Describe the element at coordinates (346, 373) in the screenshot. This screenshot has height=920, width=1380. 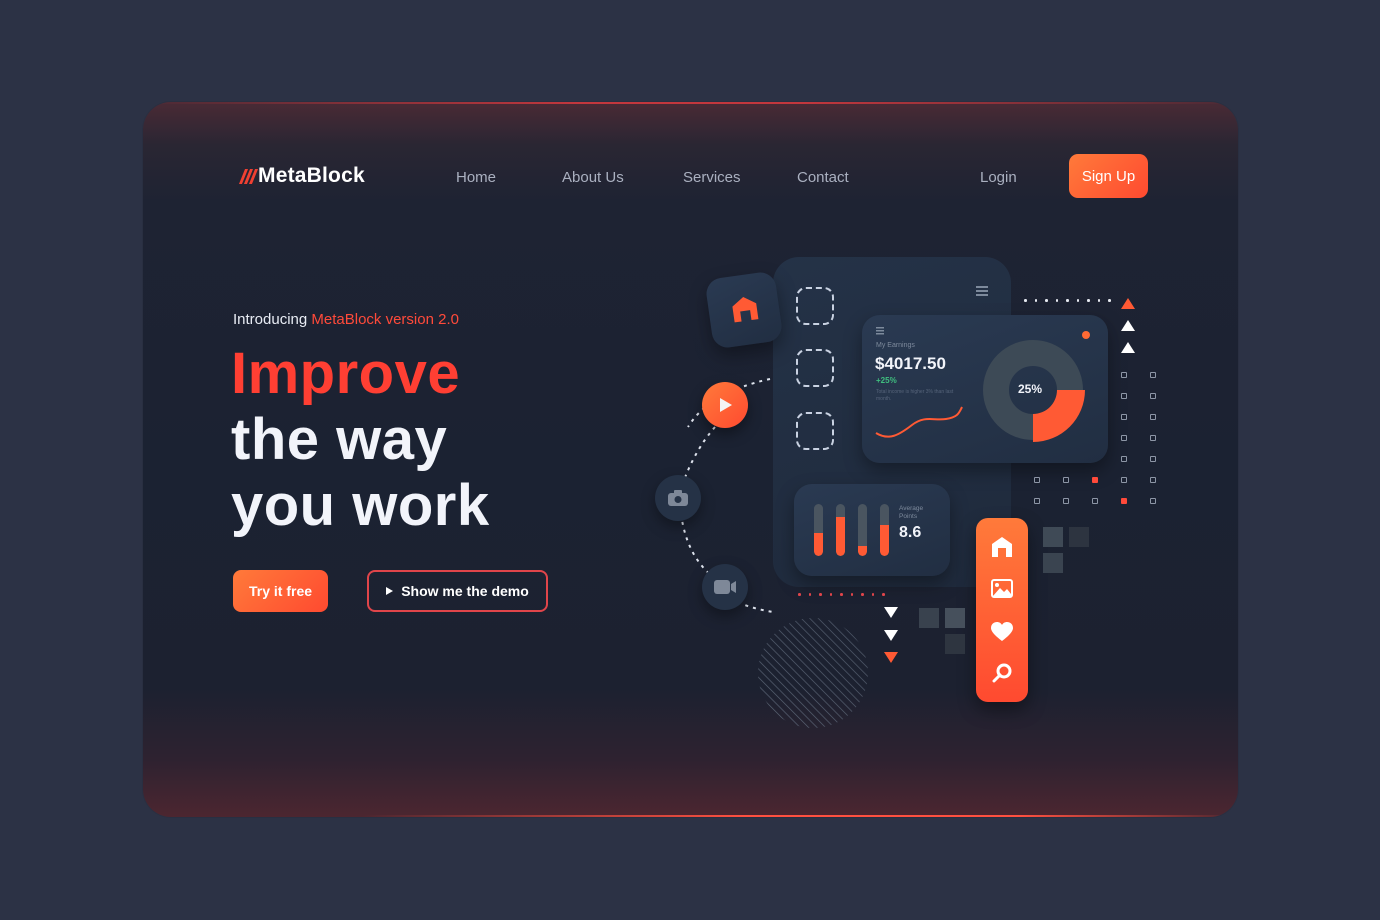
I see `headline-line-1: Improve` at that location.